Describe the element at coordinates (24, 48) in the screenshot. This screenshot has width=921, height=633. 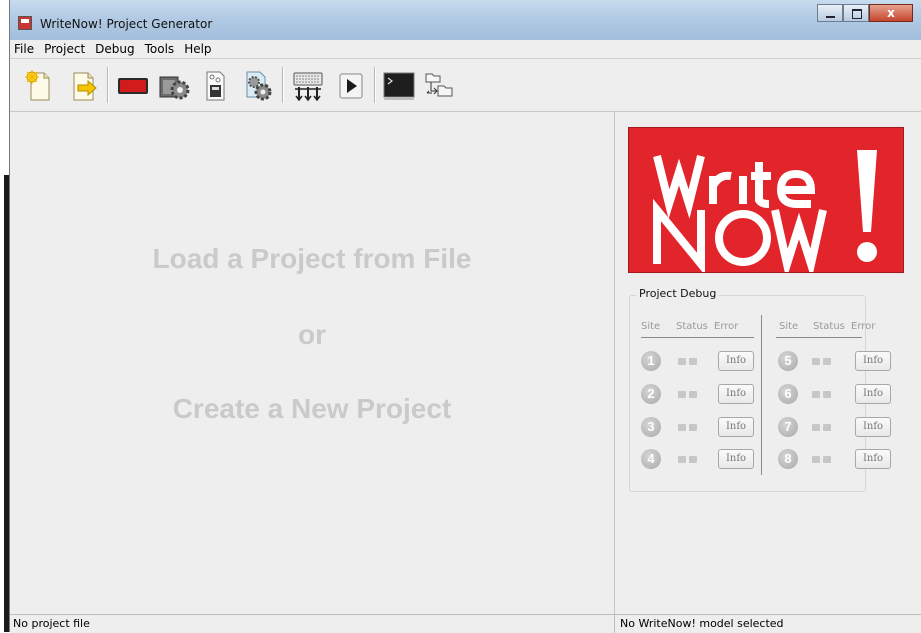
I see `menu-file: File` at that location.